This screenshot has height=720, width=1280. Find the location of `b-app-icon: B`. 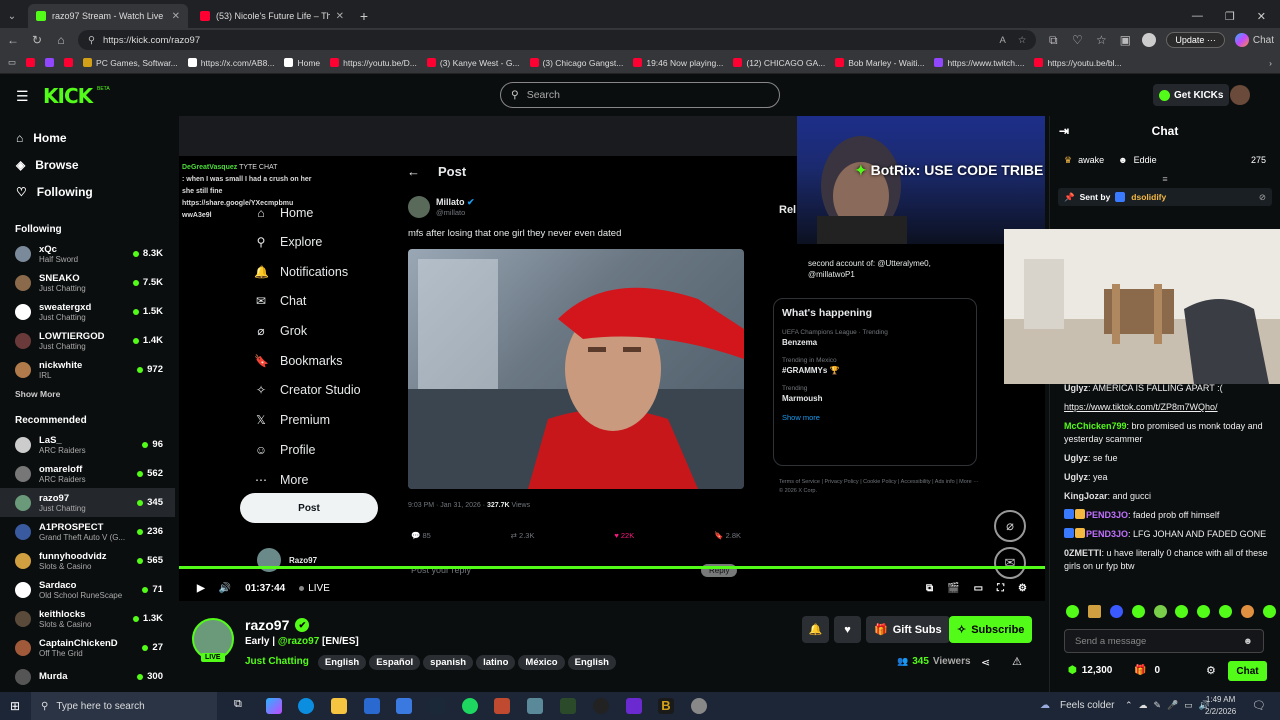

b-app-icon: B is located at coordinates (666, 706).